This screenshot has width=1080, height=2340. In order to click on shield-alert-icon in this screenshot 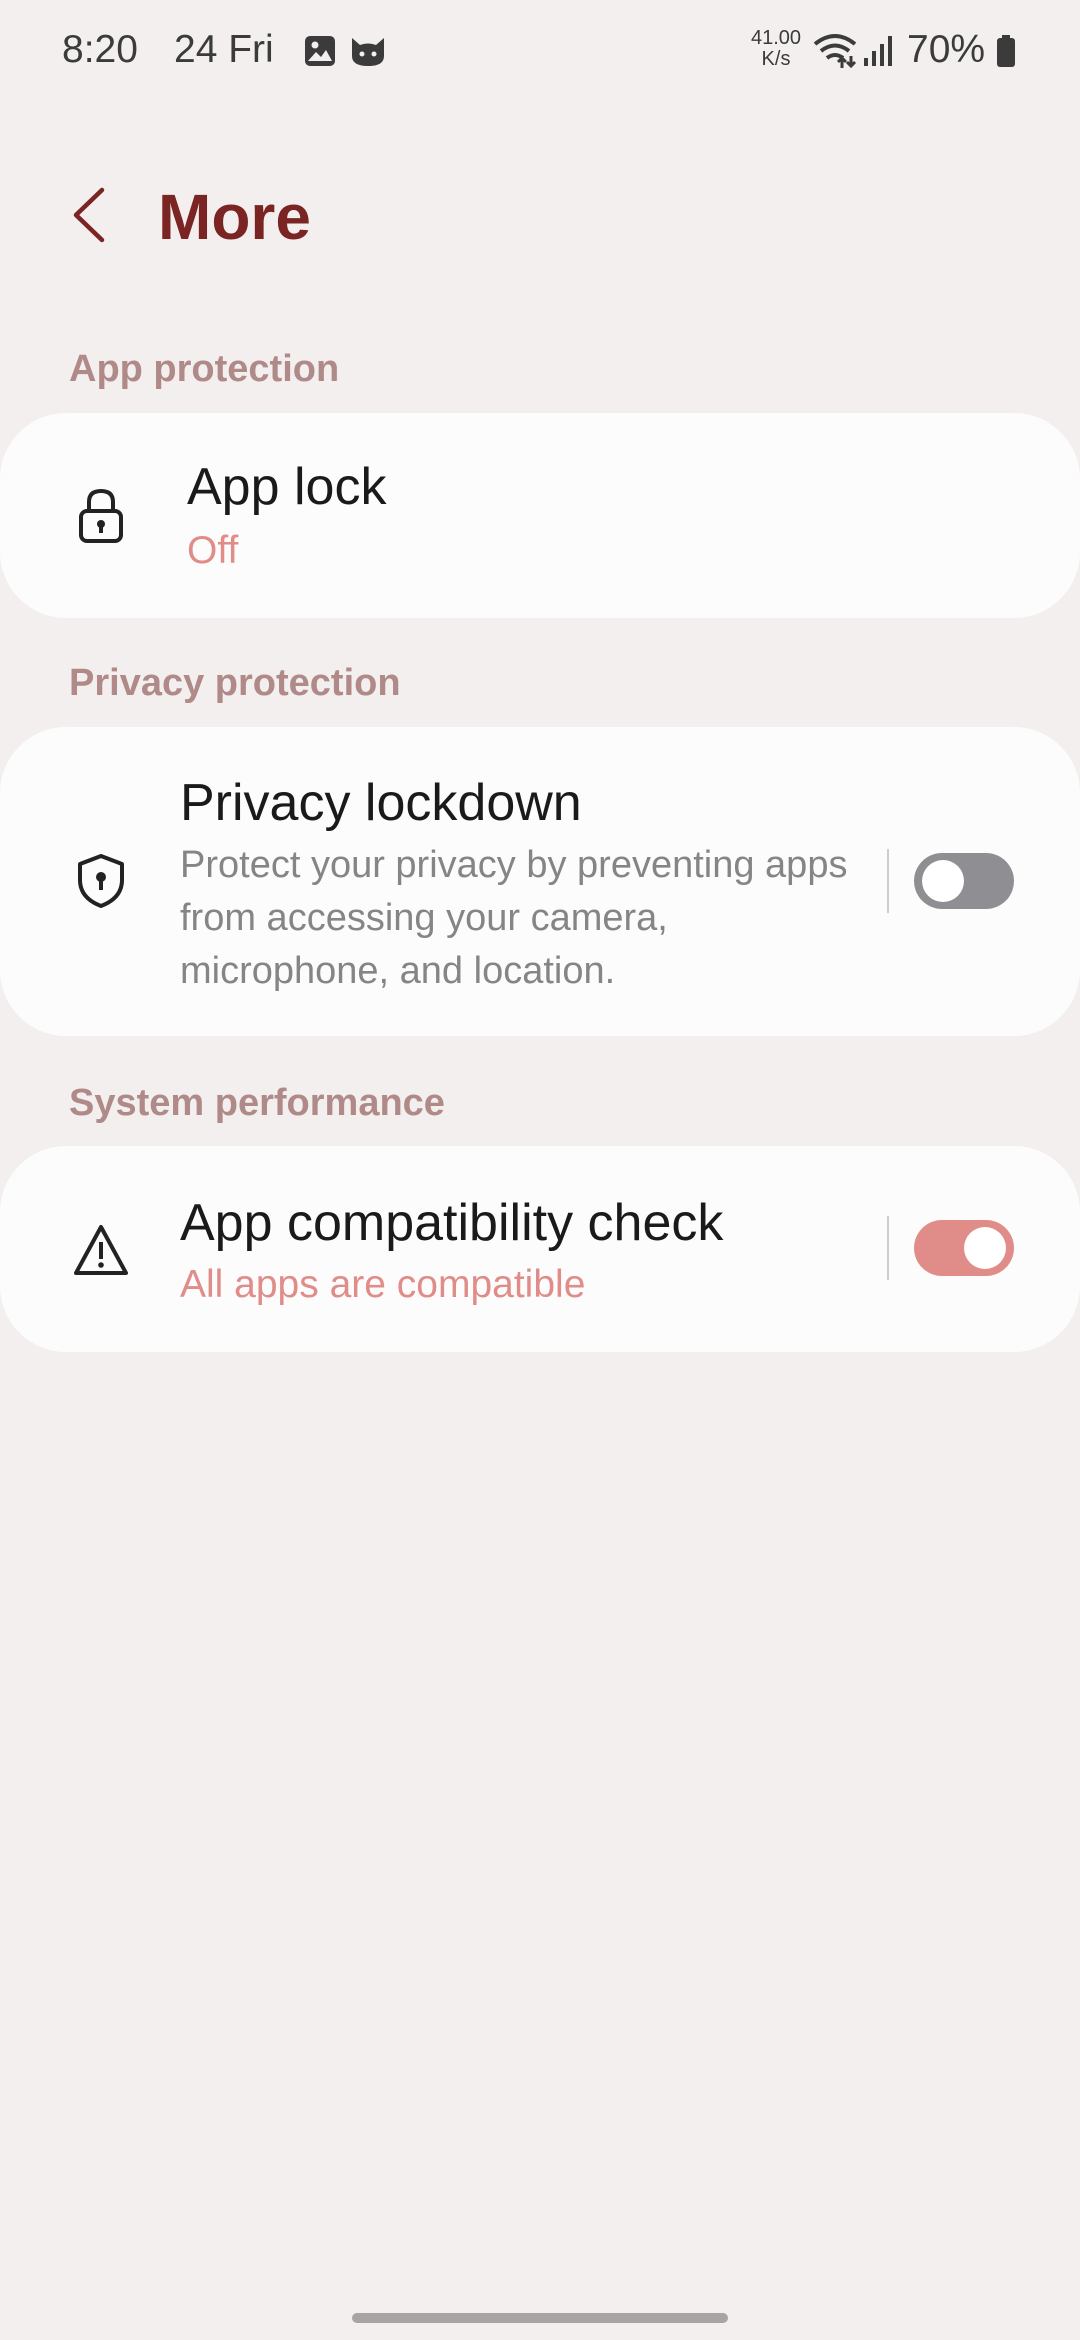, I will do `click(101, 881)`.